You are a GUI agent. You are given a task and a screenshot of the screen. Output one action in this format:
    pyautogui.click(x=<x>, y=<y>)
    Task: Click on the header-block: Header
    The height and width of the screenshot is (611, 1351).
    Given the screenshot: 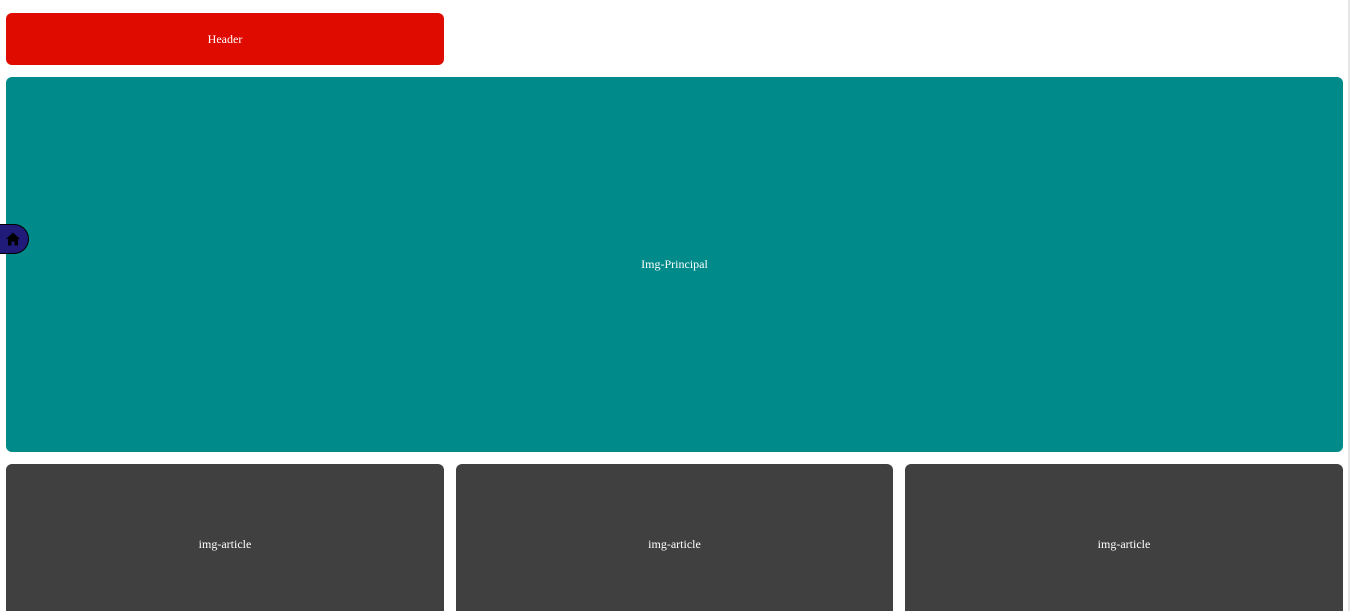 What is the action you would take?
    pyautogui.click(x=225, y=39)
    